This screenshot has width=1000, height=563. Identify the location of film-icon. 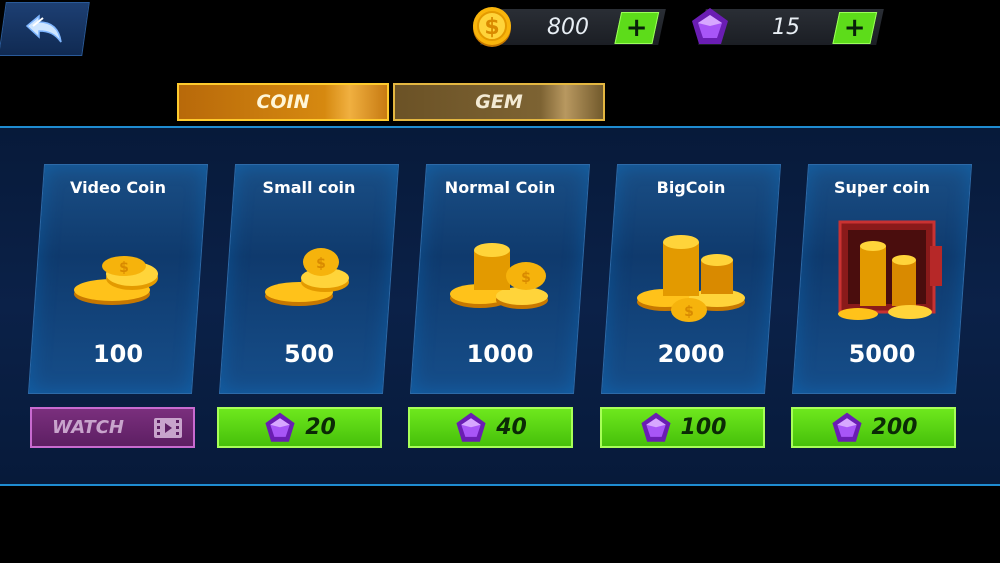
(168, 427).